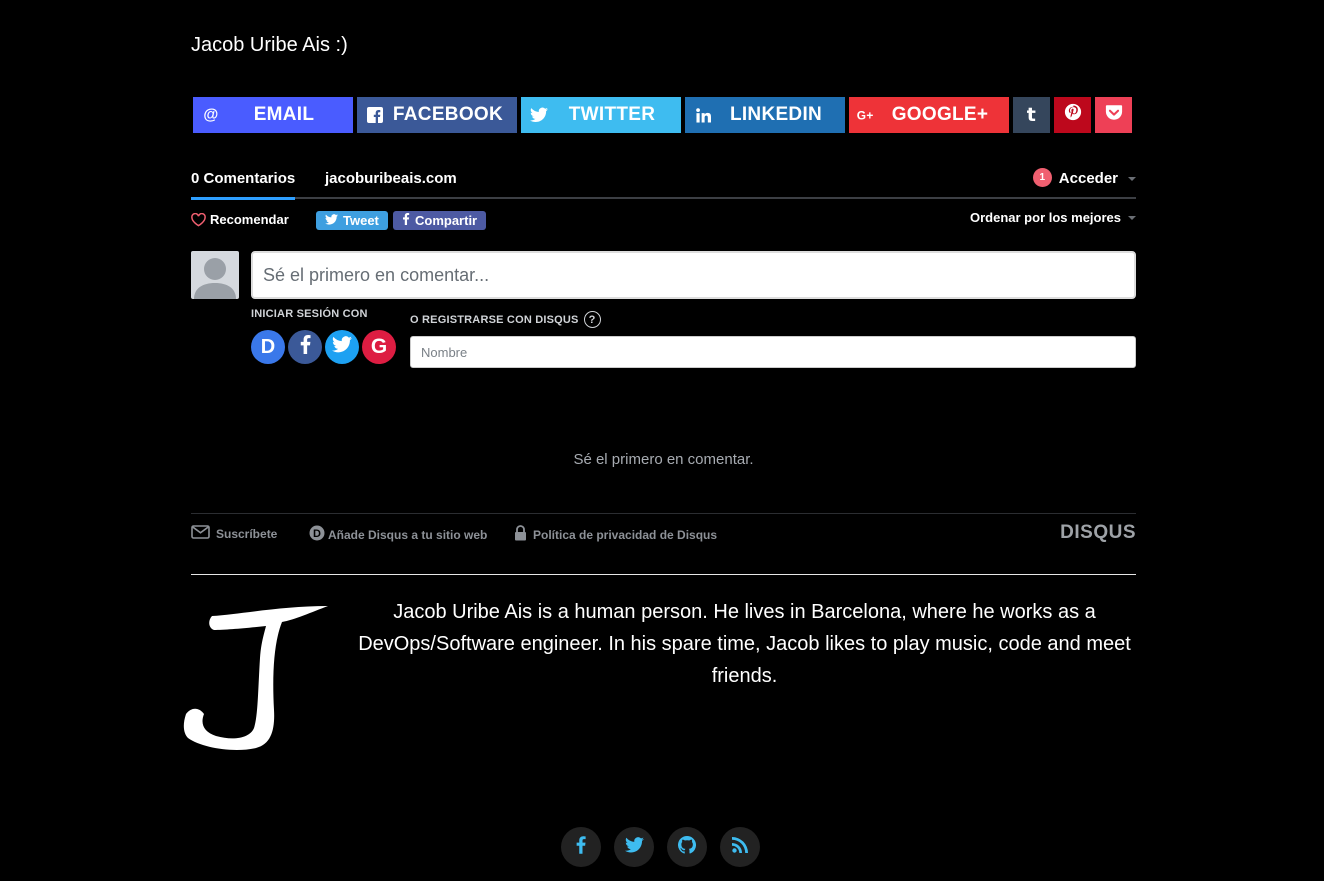 Image resolution: width=1324 pixels, height=881 pixels. Describe the element at coordinates (660, 847) in the screenshot. I see `footer-social-links` at that location.